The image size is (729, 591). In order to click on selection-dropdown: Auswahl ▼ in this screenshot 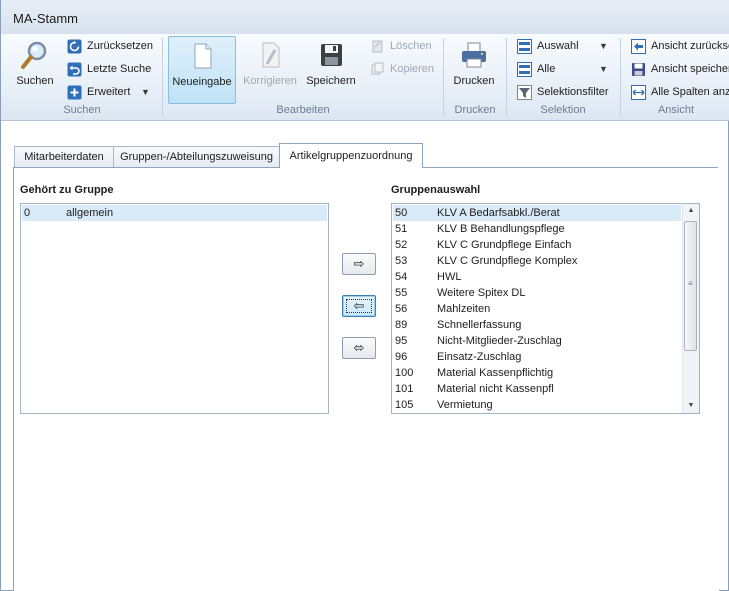, I will do `click(566, 47)`.